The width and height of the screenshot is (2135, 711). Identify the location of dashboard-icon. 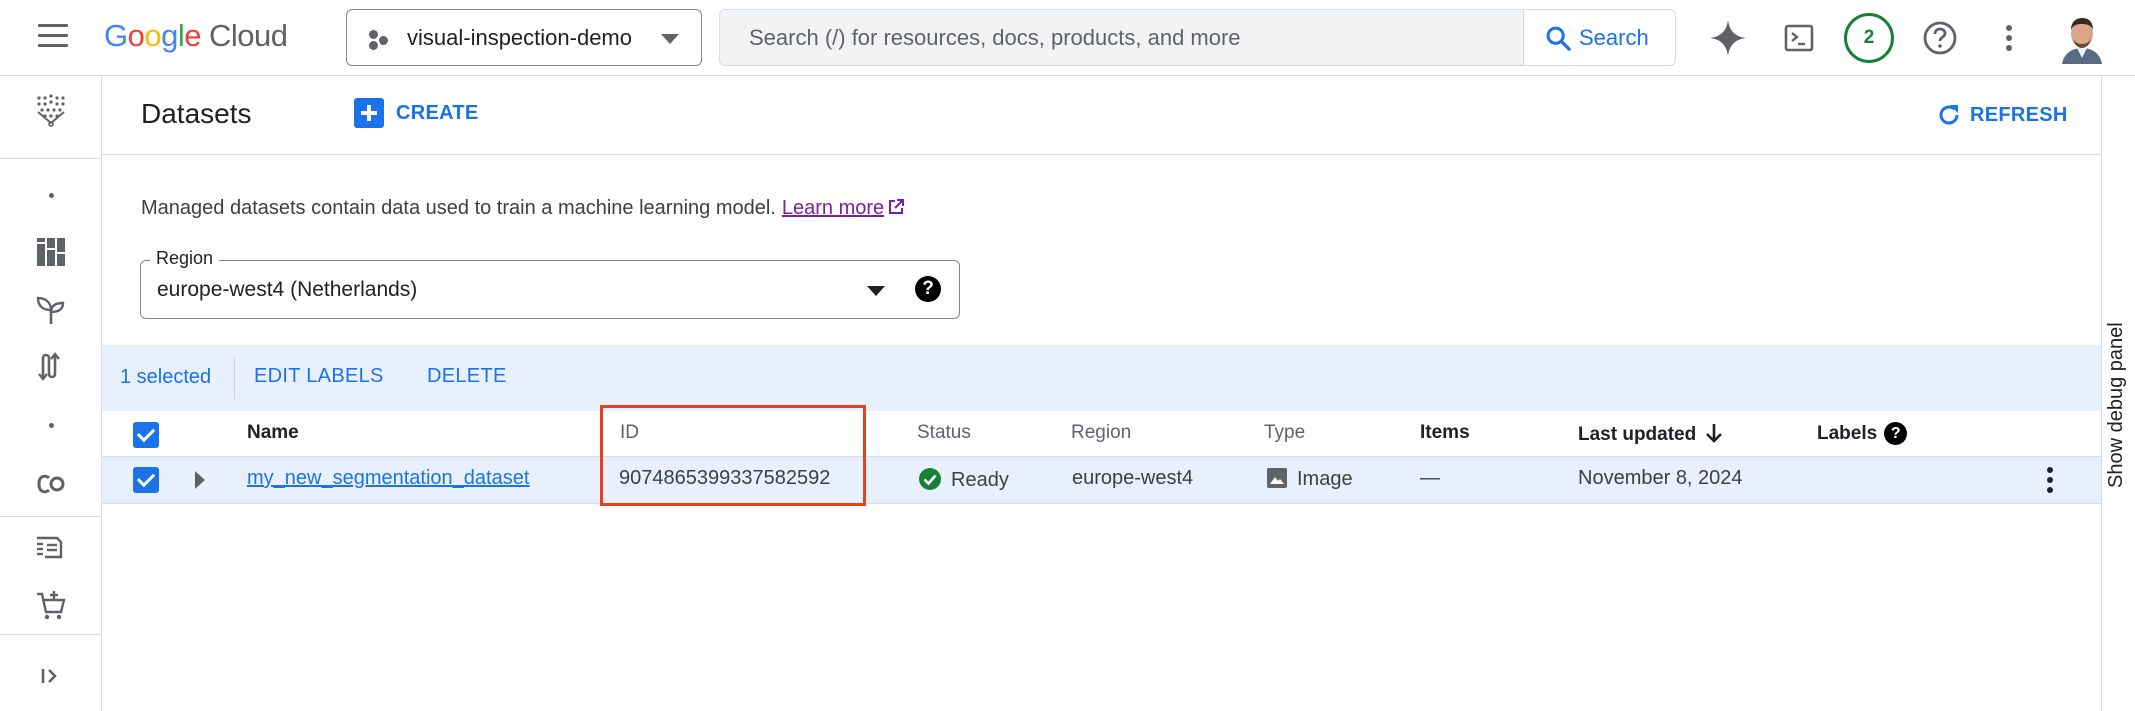
(51, 252).